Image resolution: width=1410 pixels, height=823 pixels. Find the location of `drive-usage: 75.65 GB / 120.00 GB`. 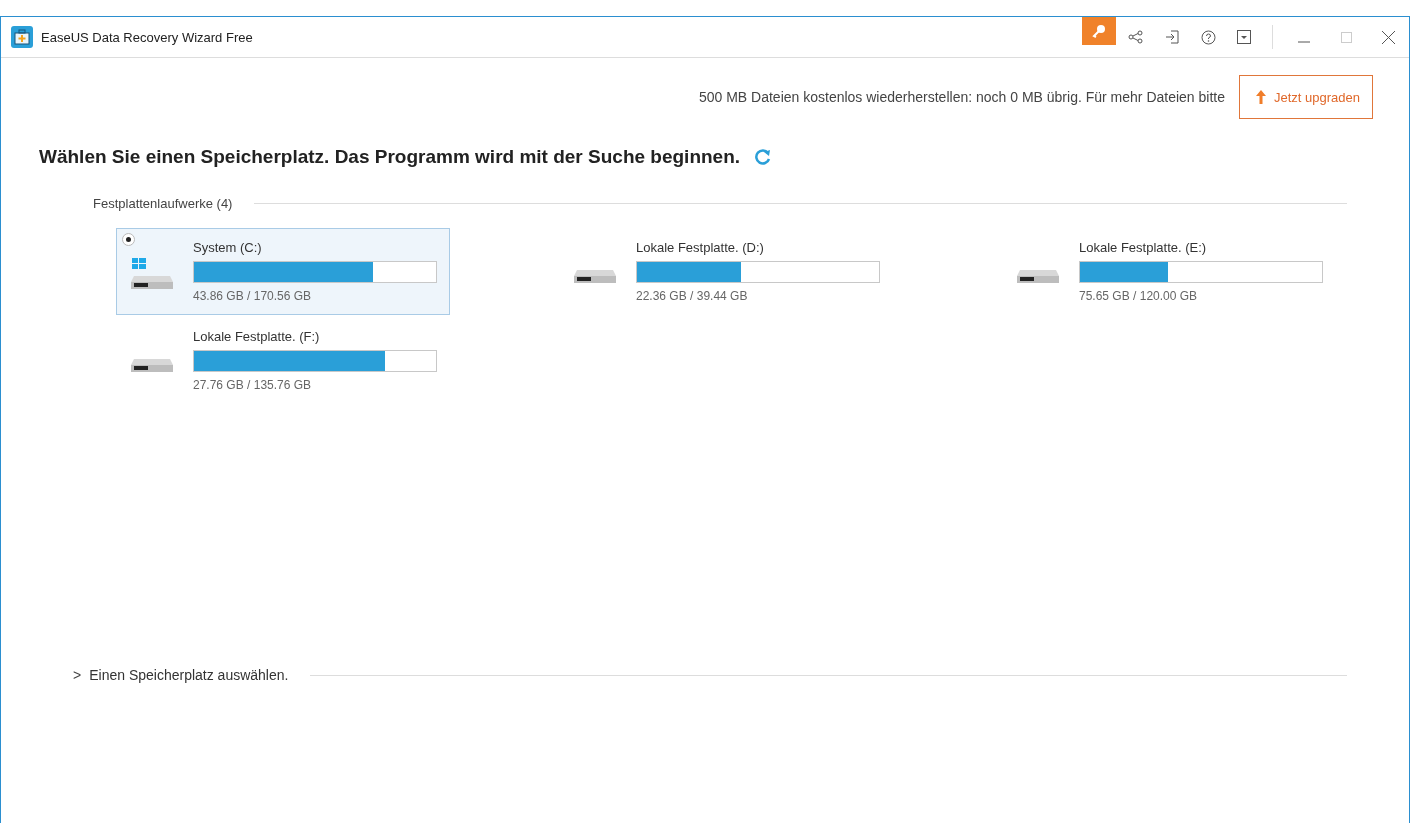

drive-usage: 75.65 GB / 120.00 GB is located at coordinates (1139, 296).